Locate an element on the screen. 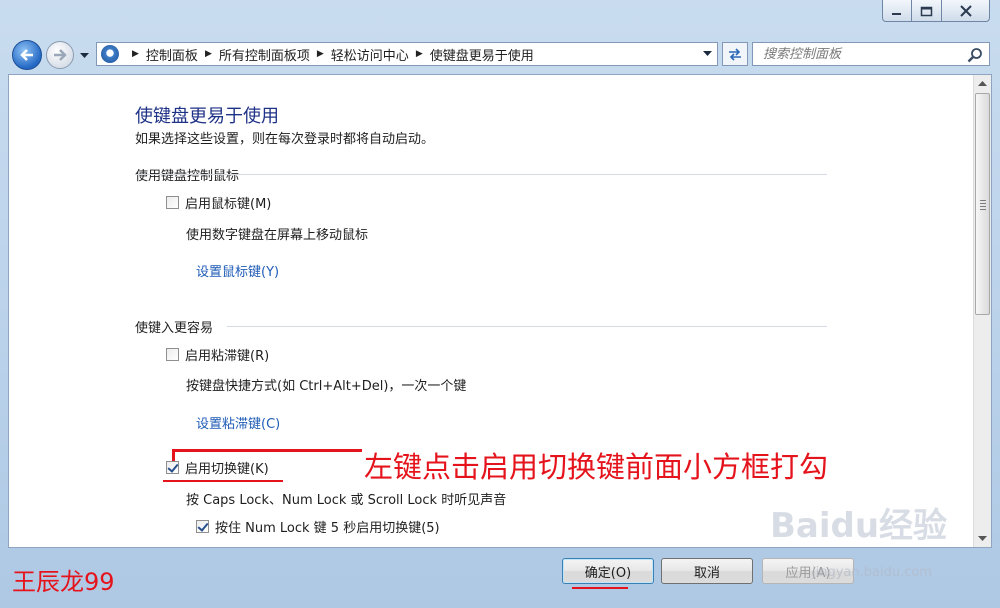 Image resolution: width=1000 pixels, height=608 pixels. baidu-watermark: Baidu经验 is located at coordinates (859, 526).